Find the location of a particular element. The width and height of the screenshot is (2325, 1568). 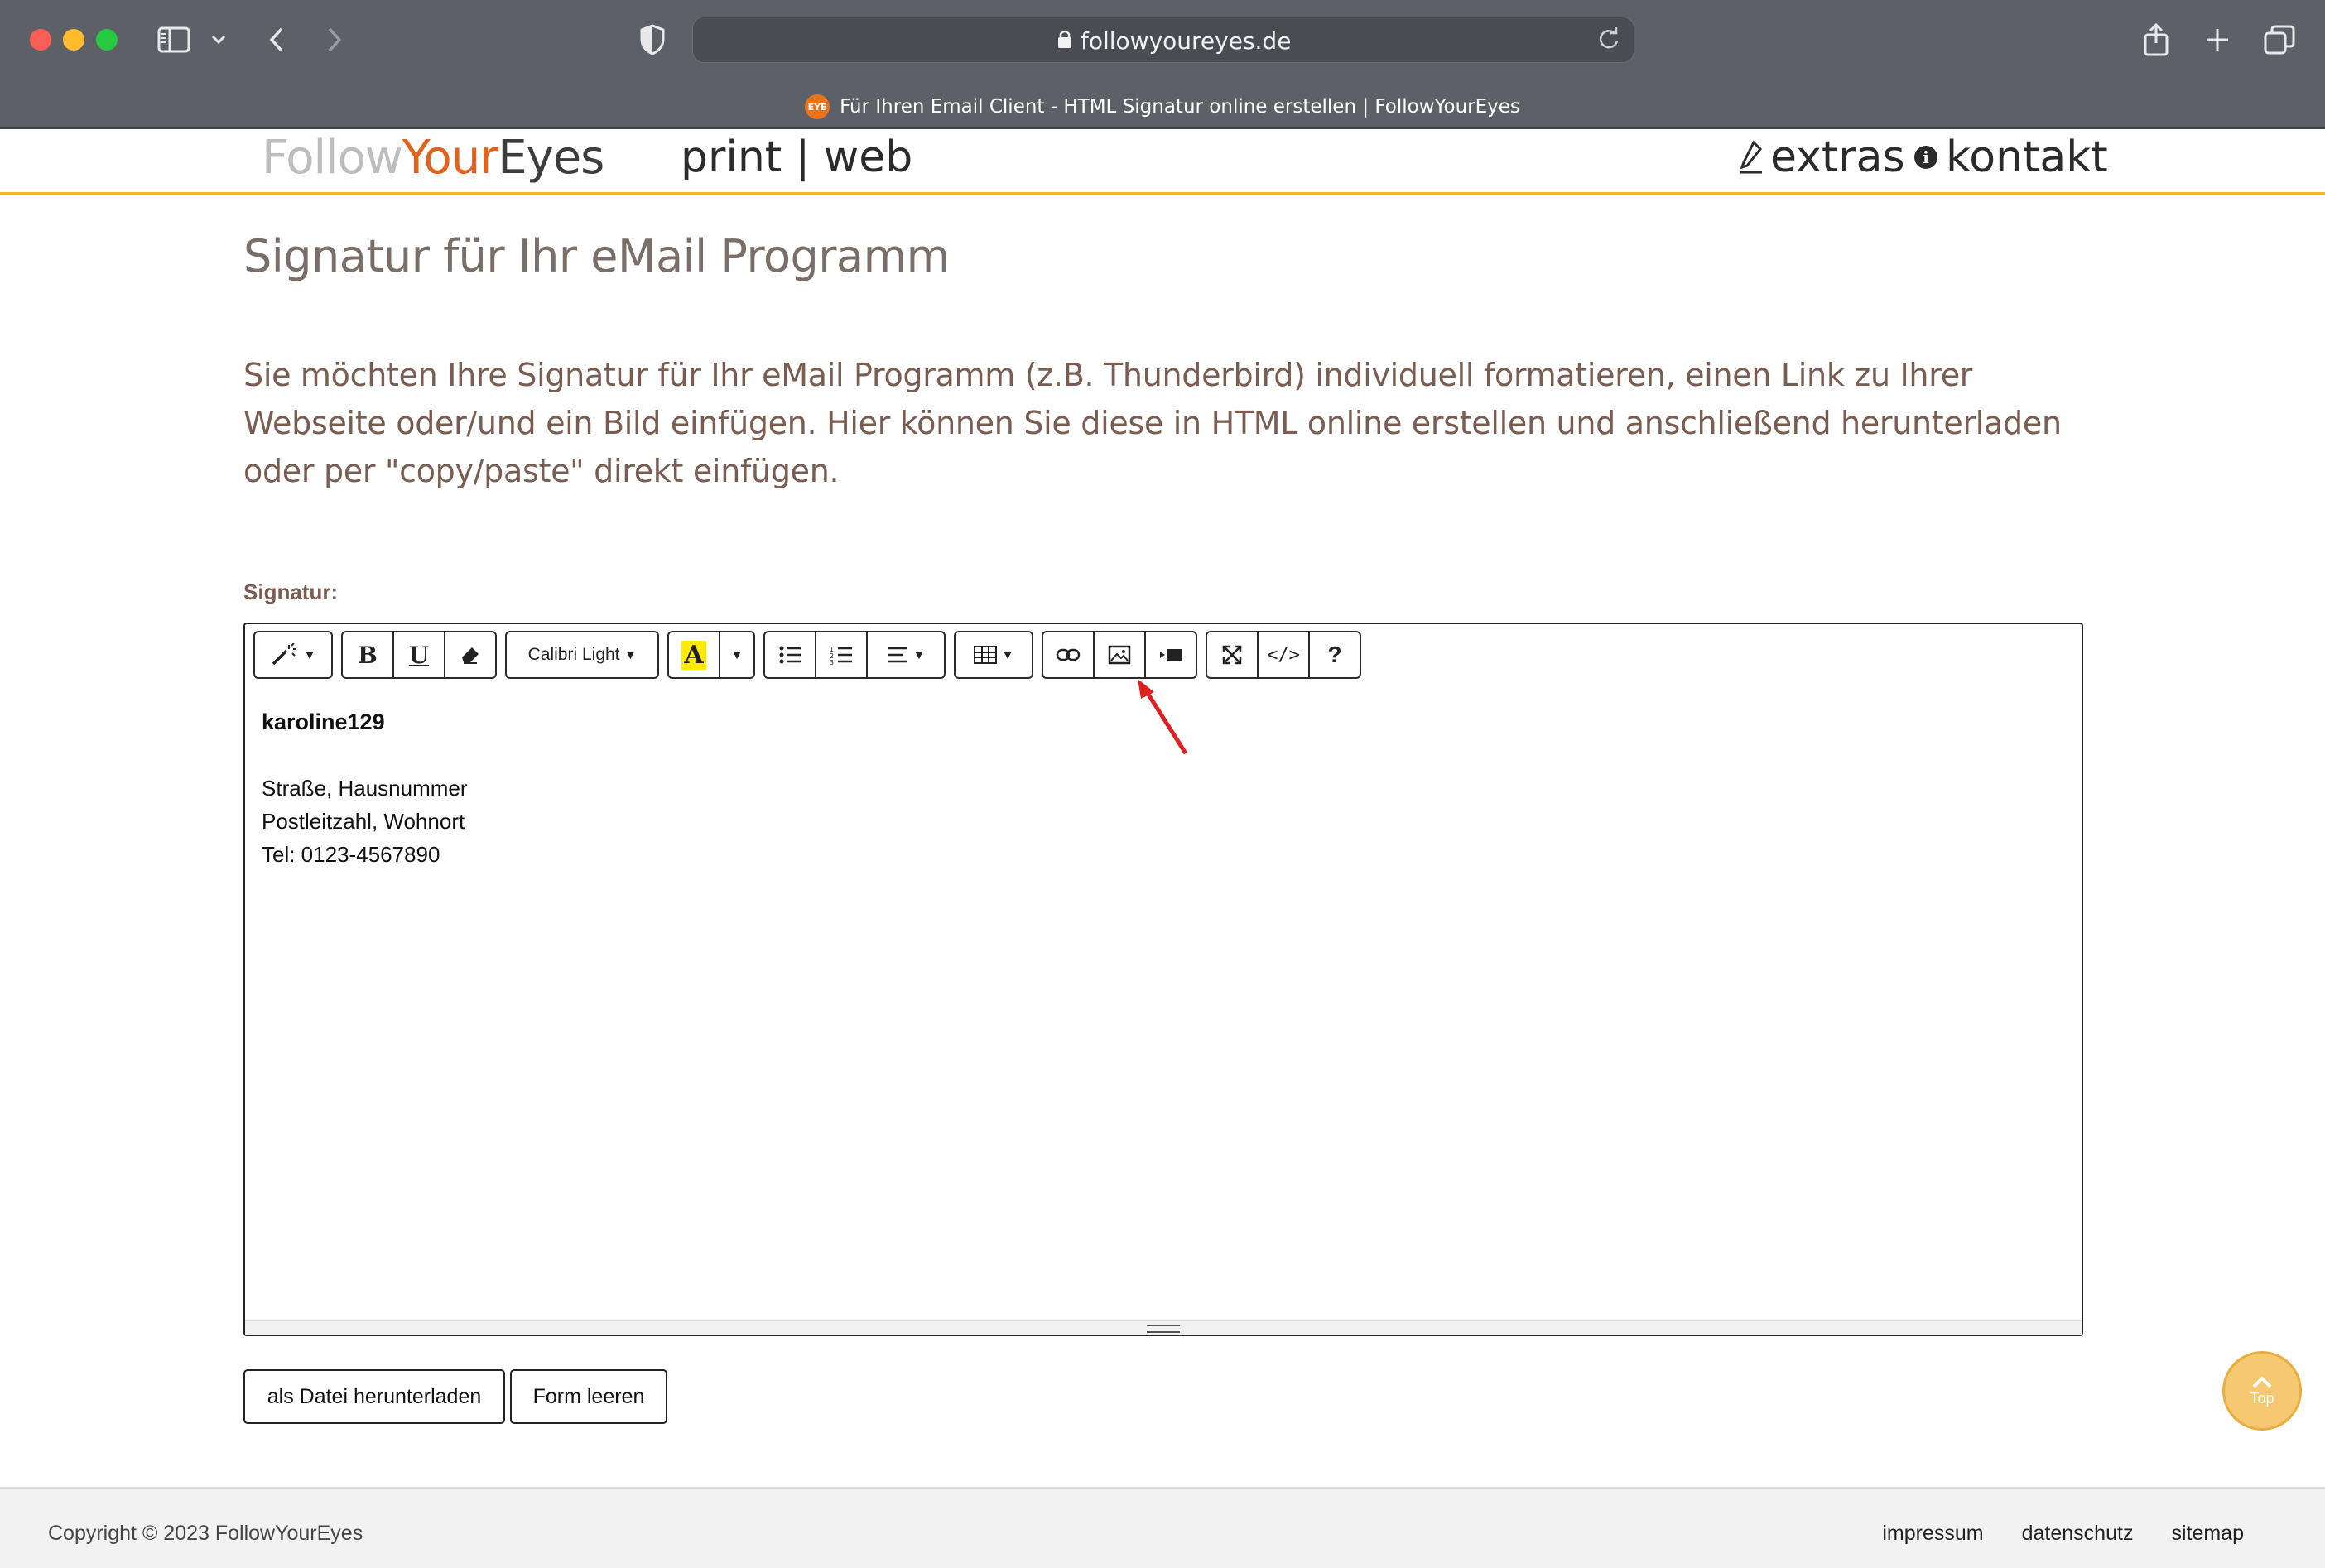

download-button: als Datei herunterladen is located at coordinates (374, 1396).